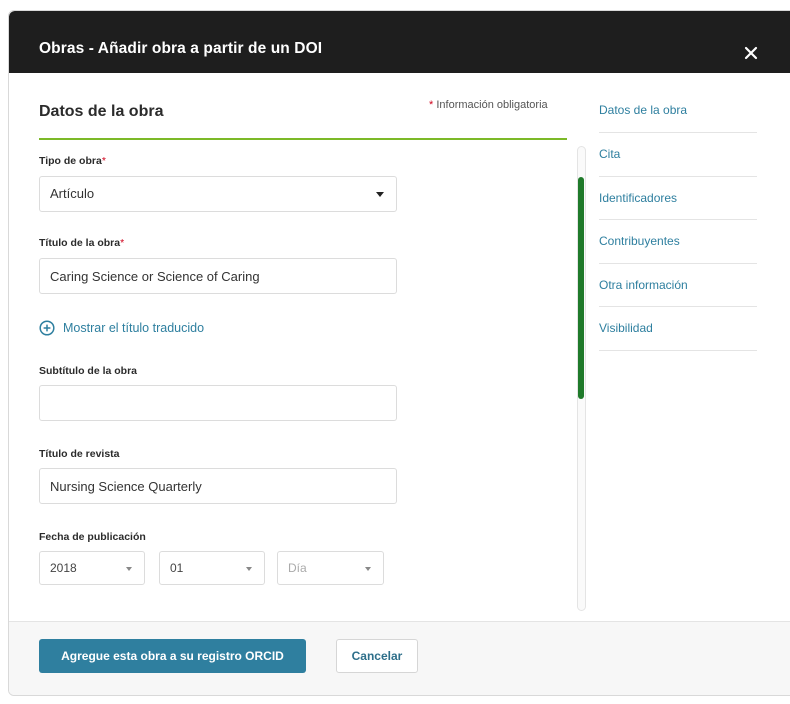  I want to click on work-type-label-text: Tipo de obra, so click(70, 161).